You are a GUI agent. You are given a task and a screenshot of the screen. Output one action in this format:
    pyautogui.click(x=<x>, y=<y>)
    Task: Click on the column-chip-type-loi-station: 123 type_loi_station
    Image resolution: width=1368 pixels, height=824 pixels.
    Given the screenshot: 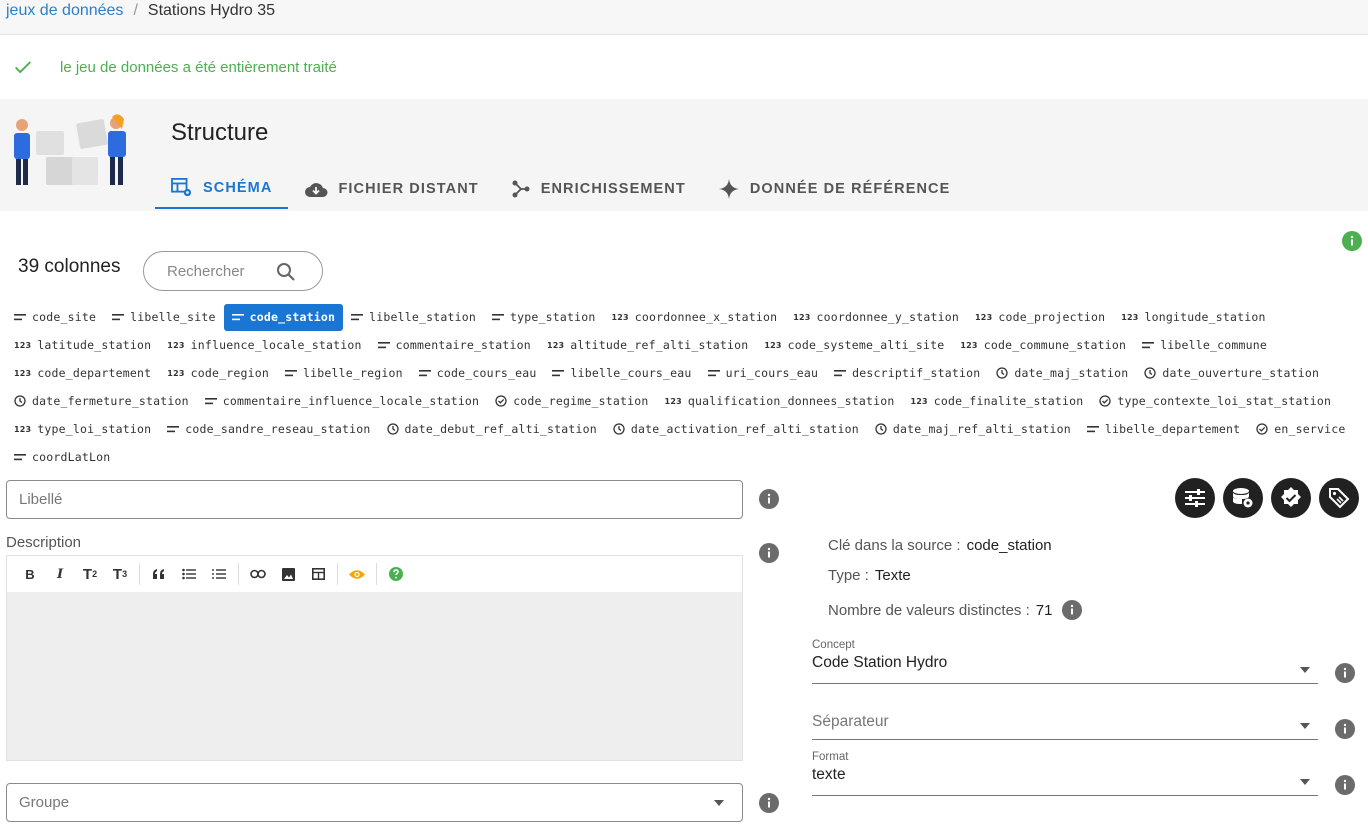 What is the action you would take?
    pyautogui.click(x=82, y=429)
    